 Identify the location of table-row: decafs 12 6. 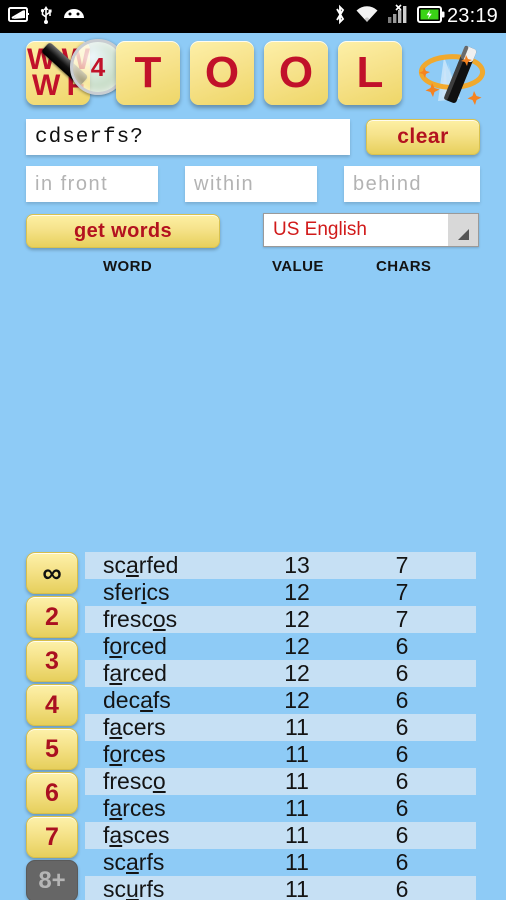
(280, 700).